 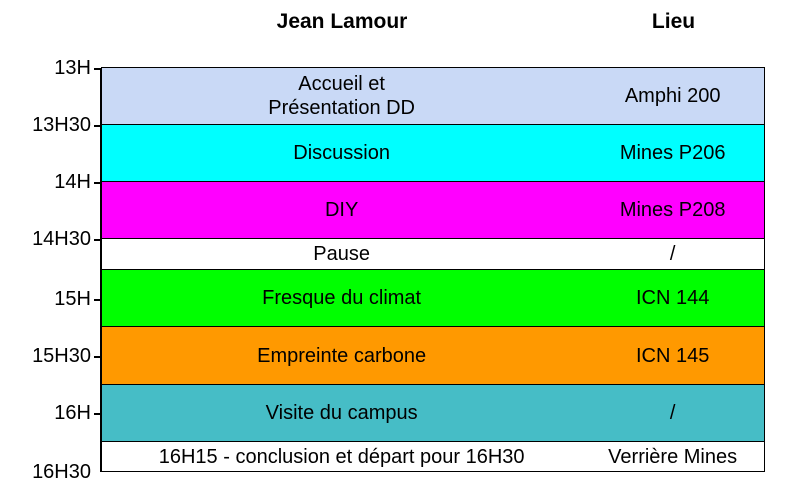 What do you see at coordinates (342, 108) in the screenshot?
I see `event-label: Présentation DD` at bounding box center [342, 108].